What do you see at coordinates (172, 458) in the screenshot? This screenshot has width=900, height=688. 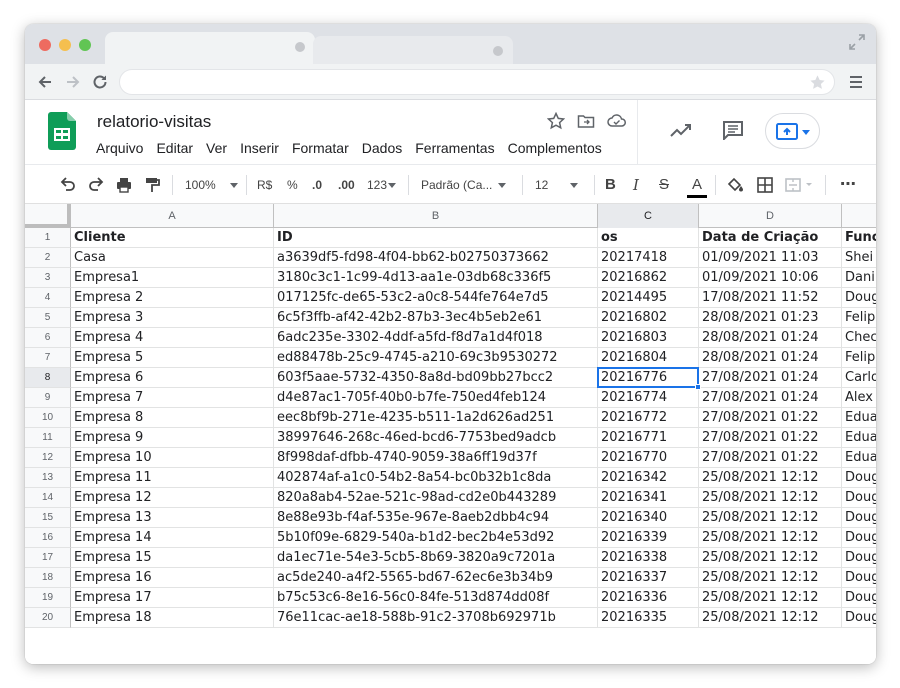 I see `table-cell: Empresa 10` at bounding box center [172, 458].